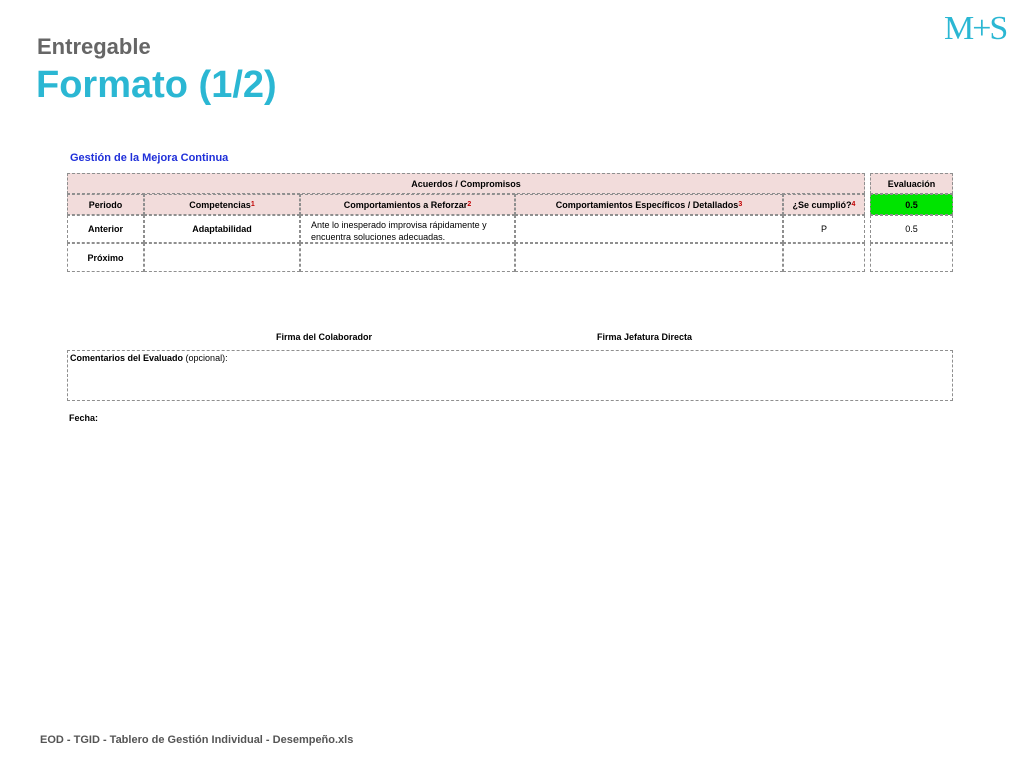 This screenshot has height=768, width=1024. Describe the element at coordinates (84, 418) in the screenshot. I see `date-label: Fecha:` at that location.